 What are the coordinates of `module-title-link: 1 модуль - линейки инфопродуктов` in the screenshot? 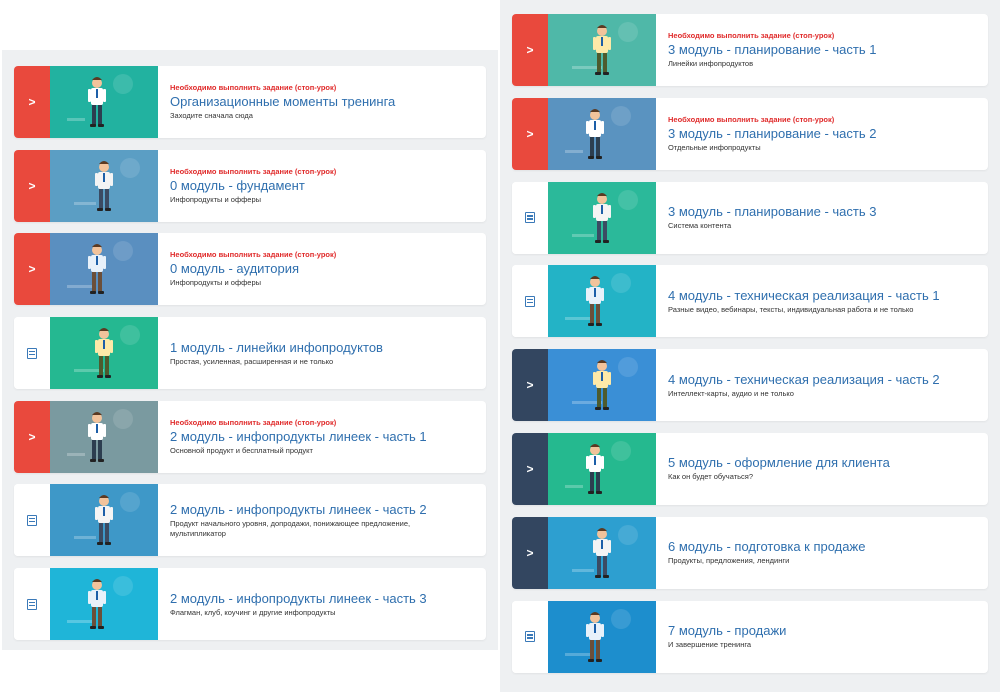 It's located at (276, 347).